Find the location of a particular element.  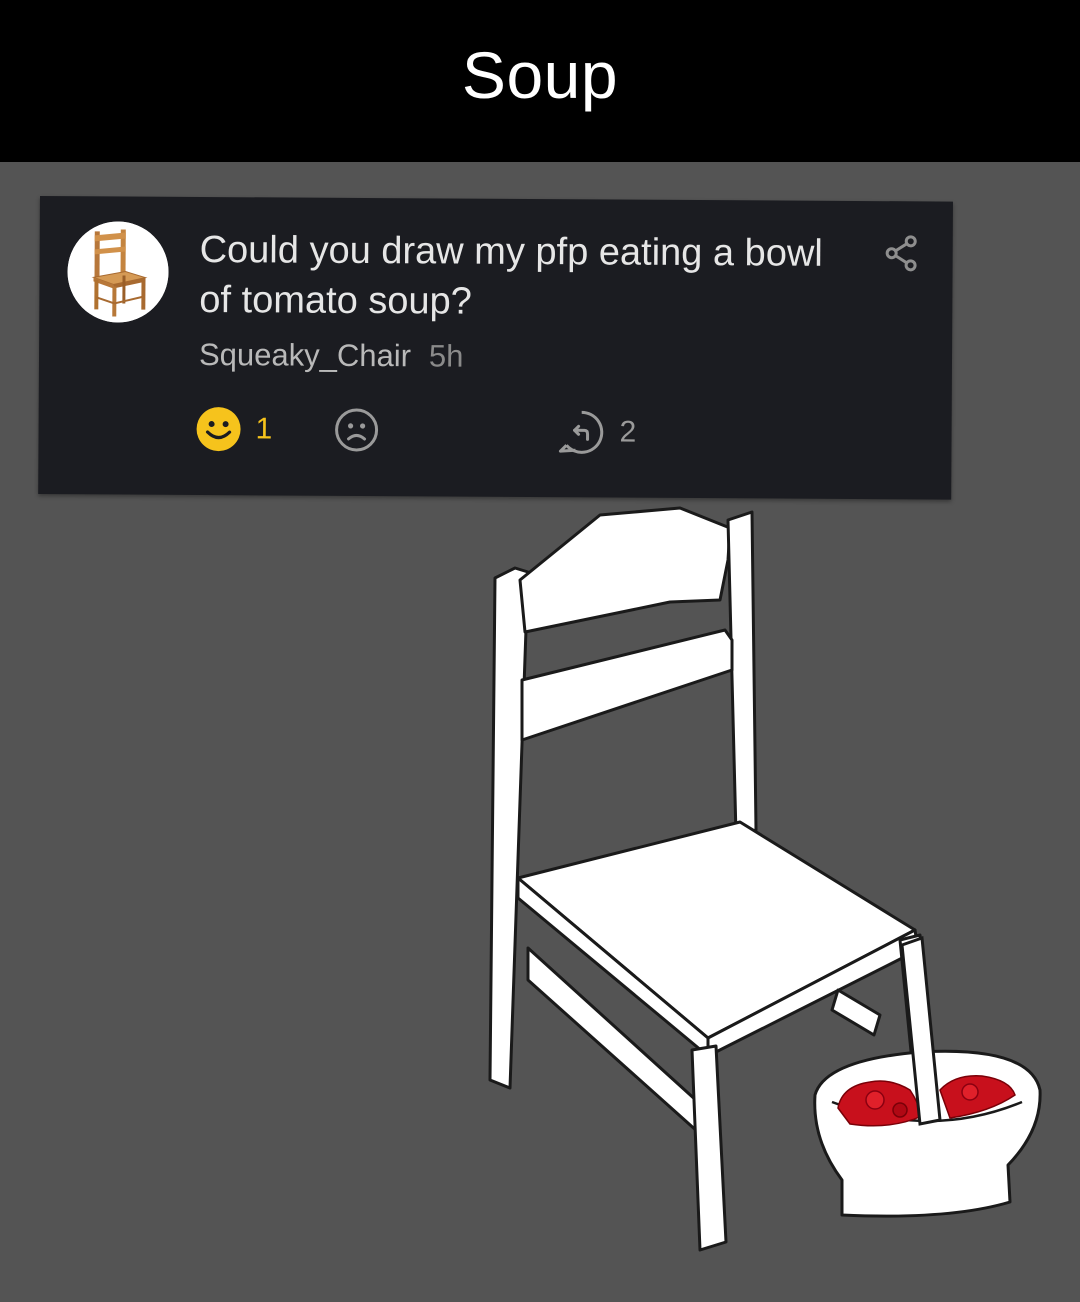

wooden-chair-avatar-icon is located at coordinates (118, 272).